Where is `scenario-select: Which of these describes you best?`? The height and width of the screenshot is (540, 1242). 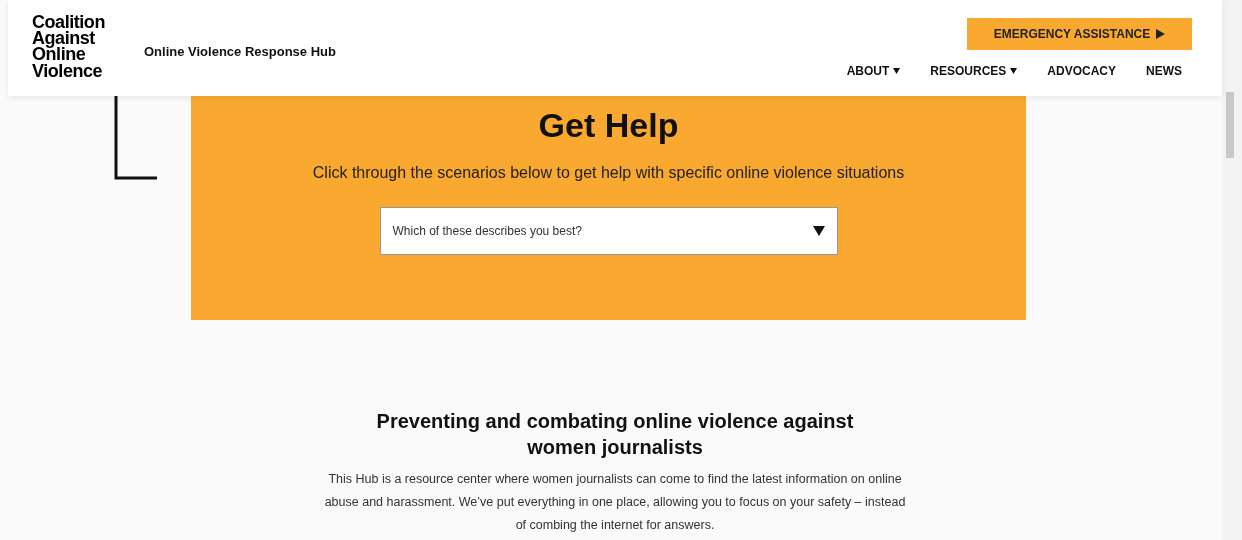 scenario-select: Which of these describes you best? is located at coordinates (608, 231).